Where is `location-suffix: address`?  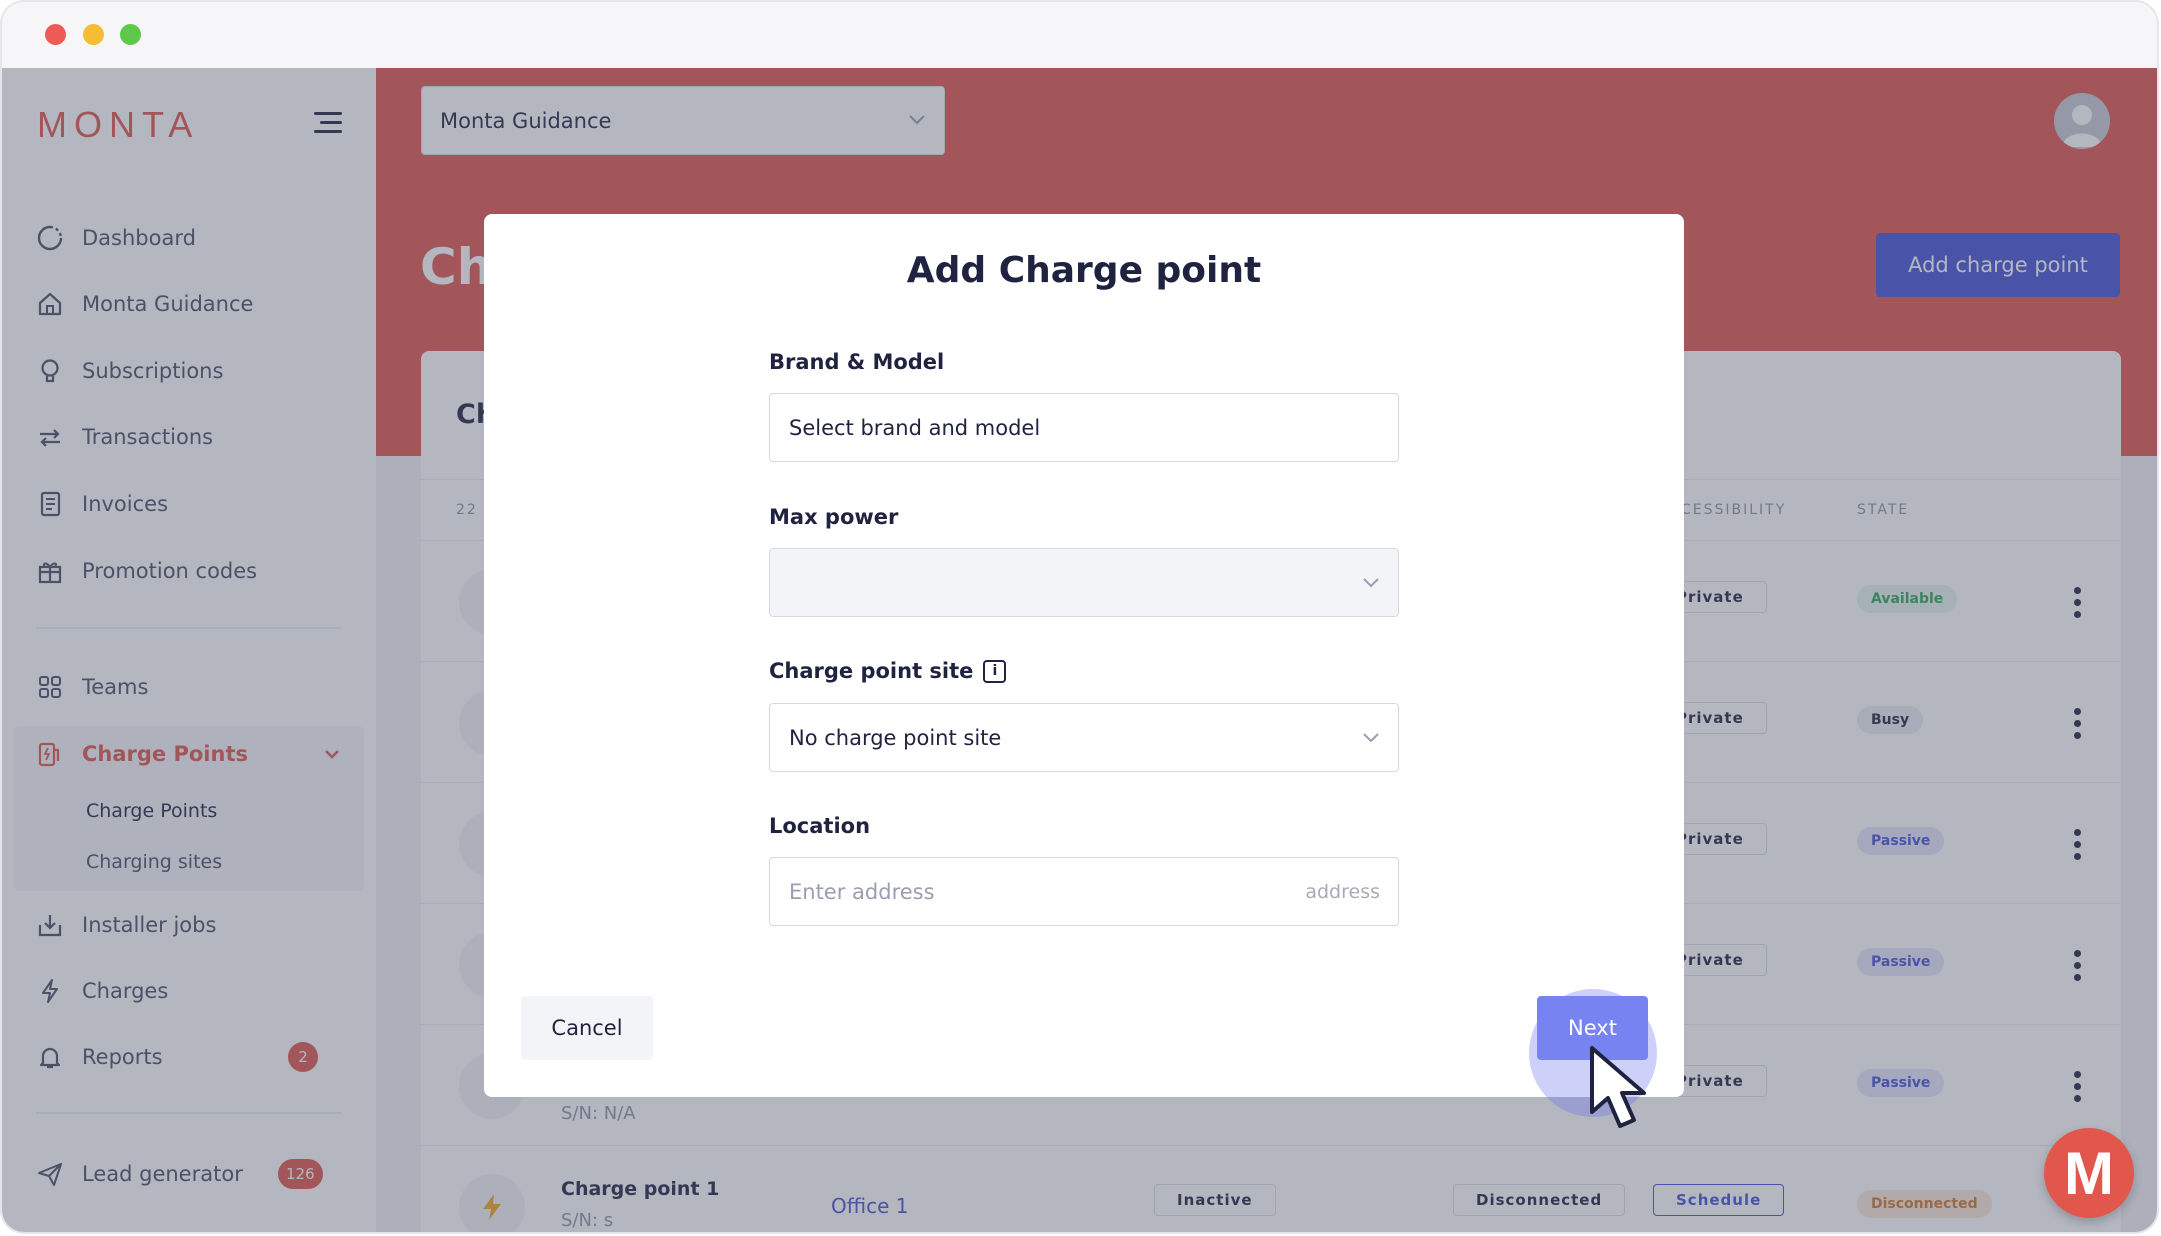
location-suffix: address is located at coordinates (1342, 891).